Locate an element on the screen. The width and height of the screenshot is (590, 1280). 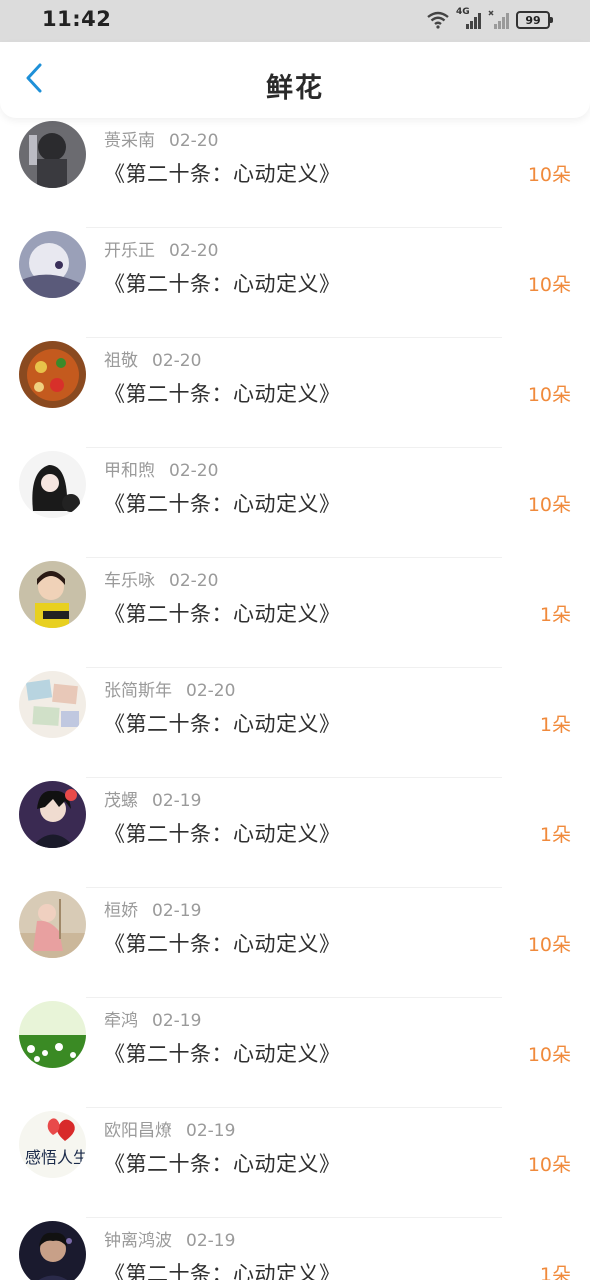
signal-no-sim-icon is located at coordinates (499, 20).